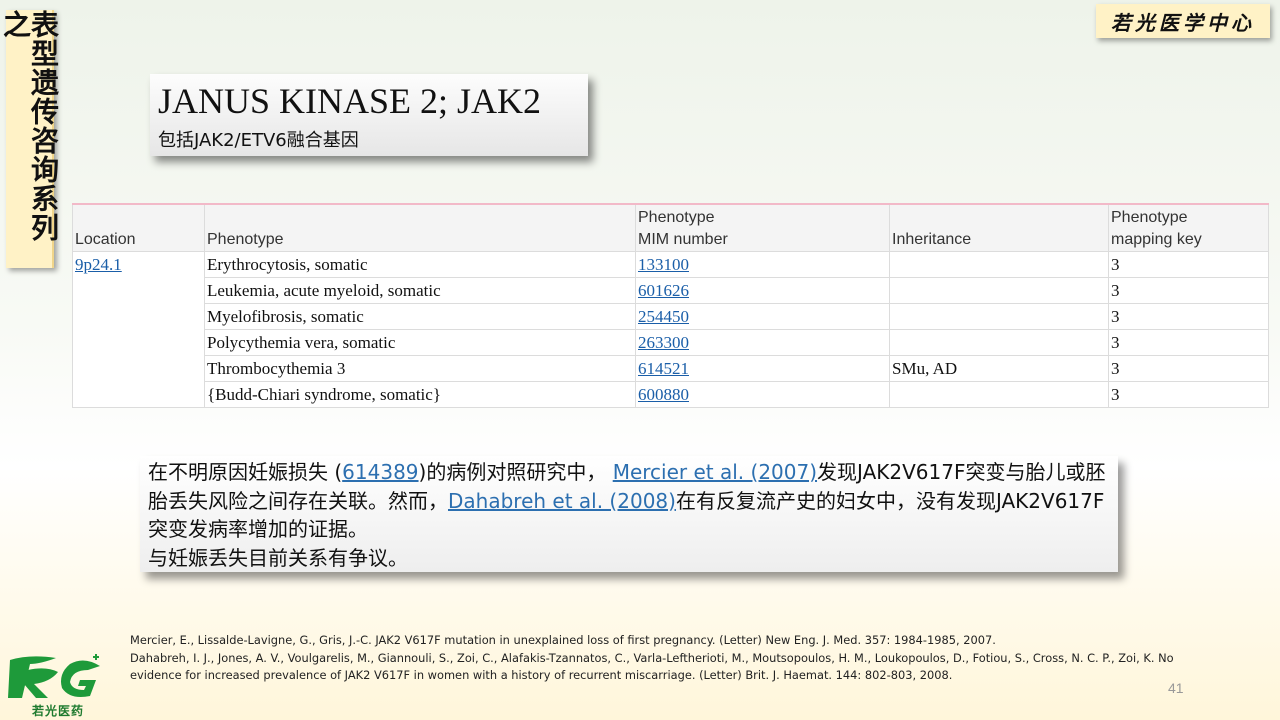  Describe the element at coordinates (762, 316) in the screenshot. I see `mim-cell: 254450` at that location.